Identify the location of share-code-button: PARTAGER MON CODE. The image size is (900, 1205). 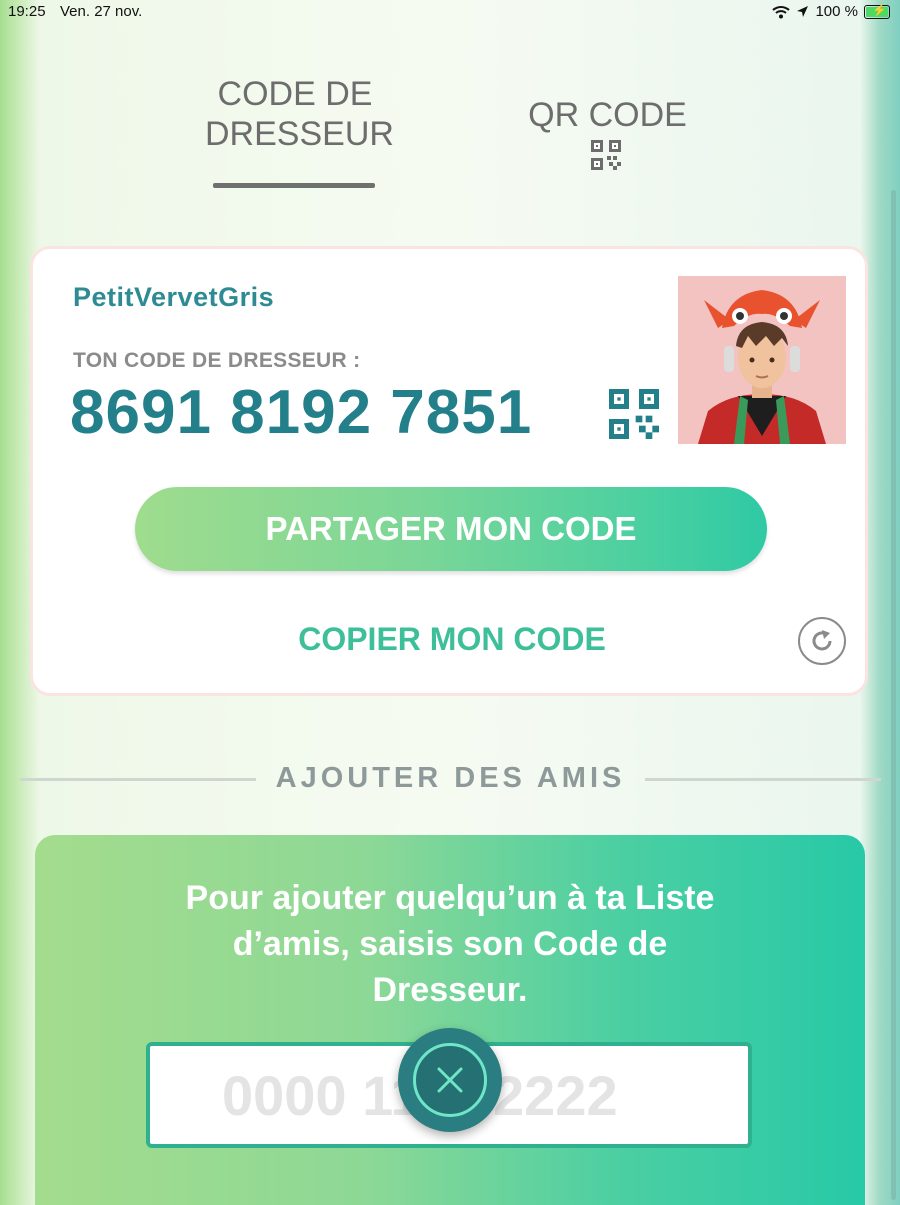
(451, 529).